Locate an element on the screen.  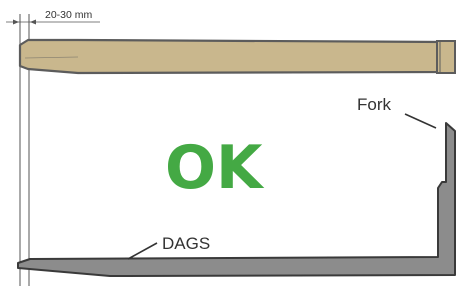
fork-leader-line is located at coordinates (420, 121).